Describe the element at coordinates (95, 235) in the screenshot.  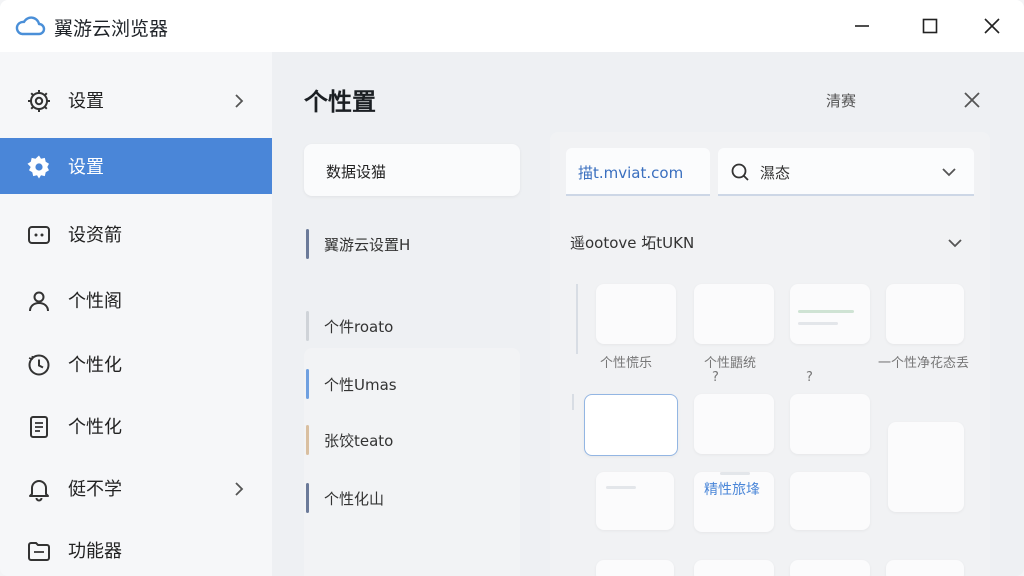
I see `sidebar-item-label: 设资箭` at that location.